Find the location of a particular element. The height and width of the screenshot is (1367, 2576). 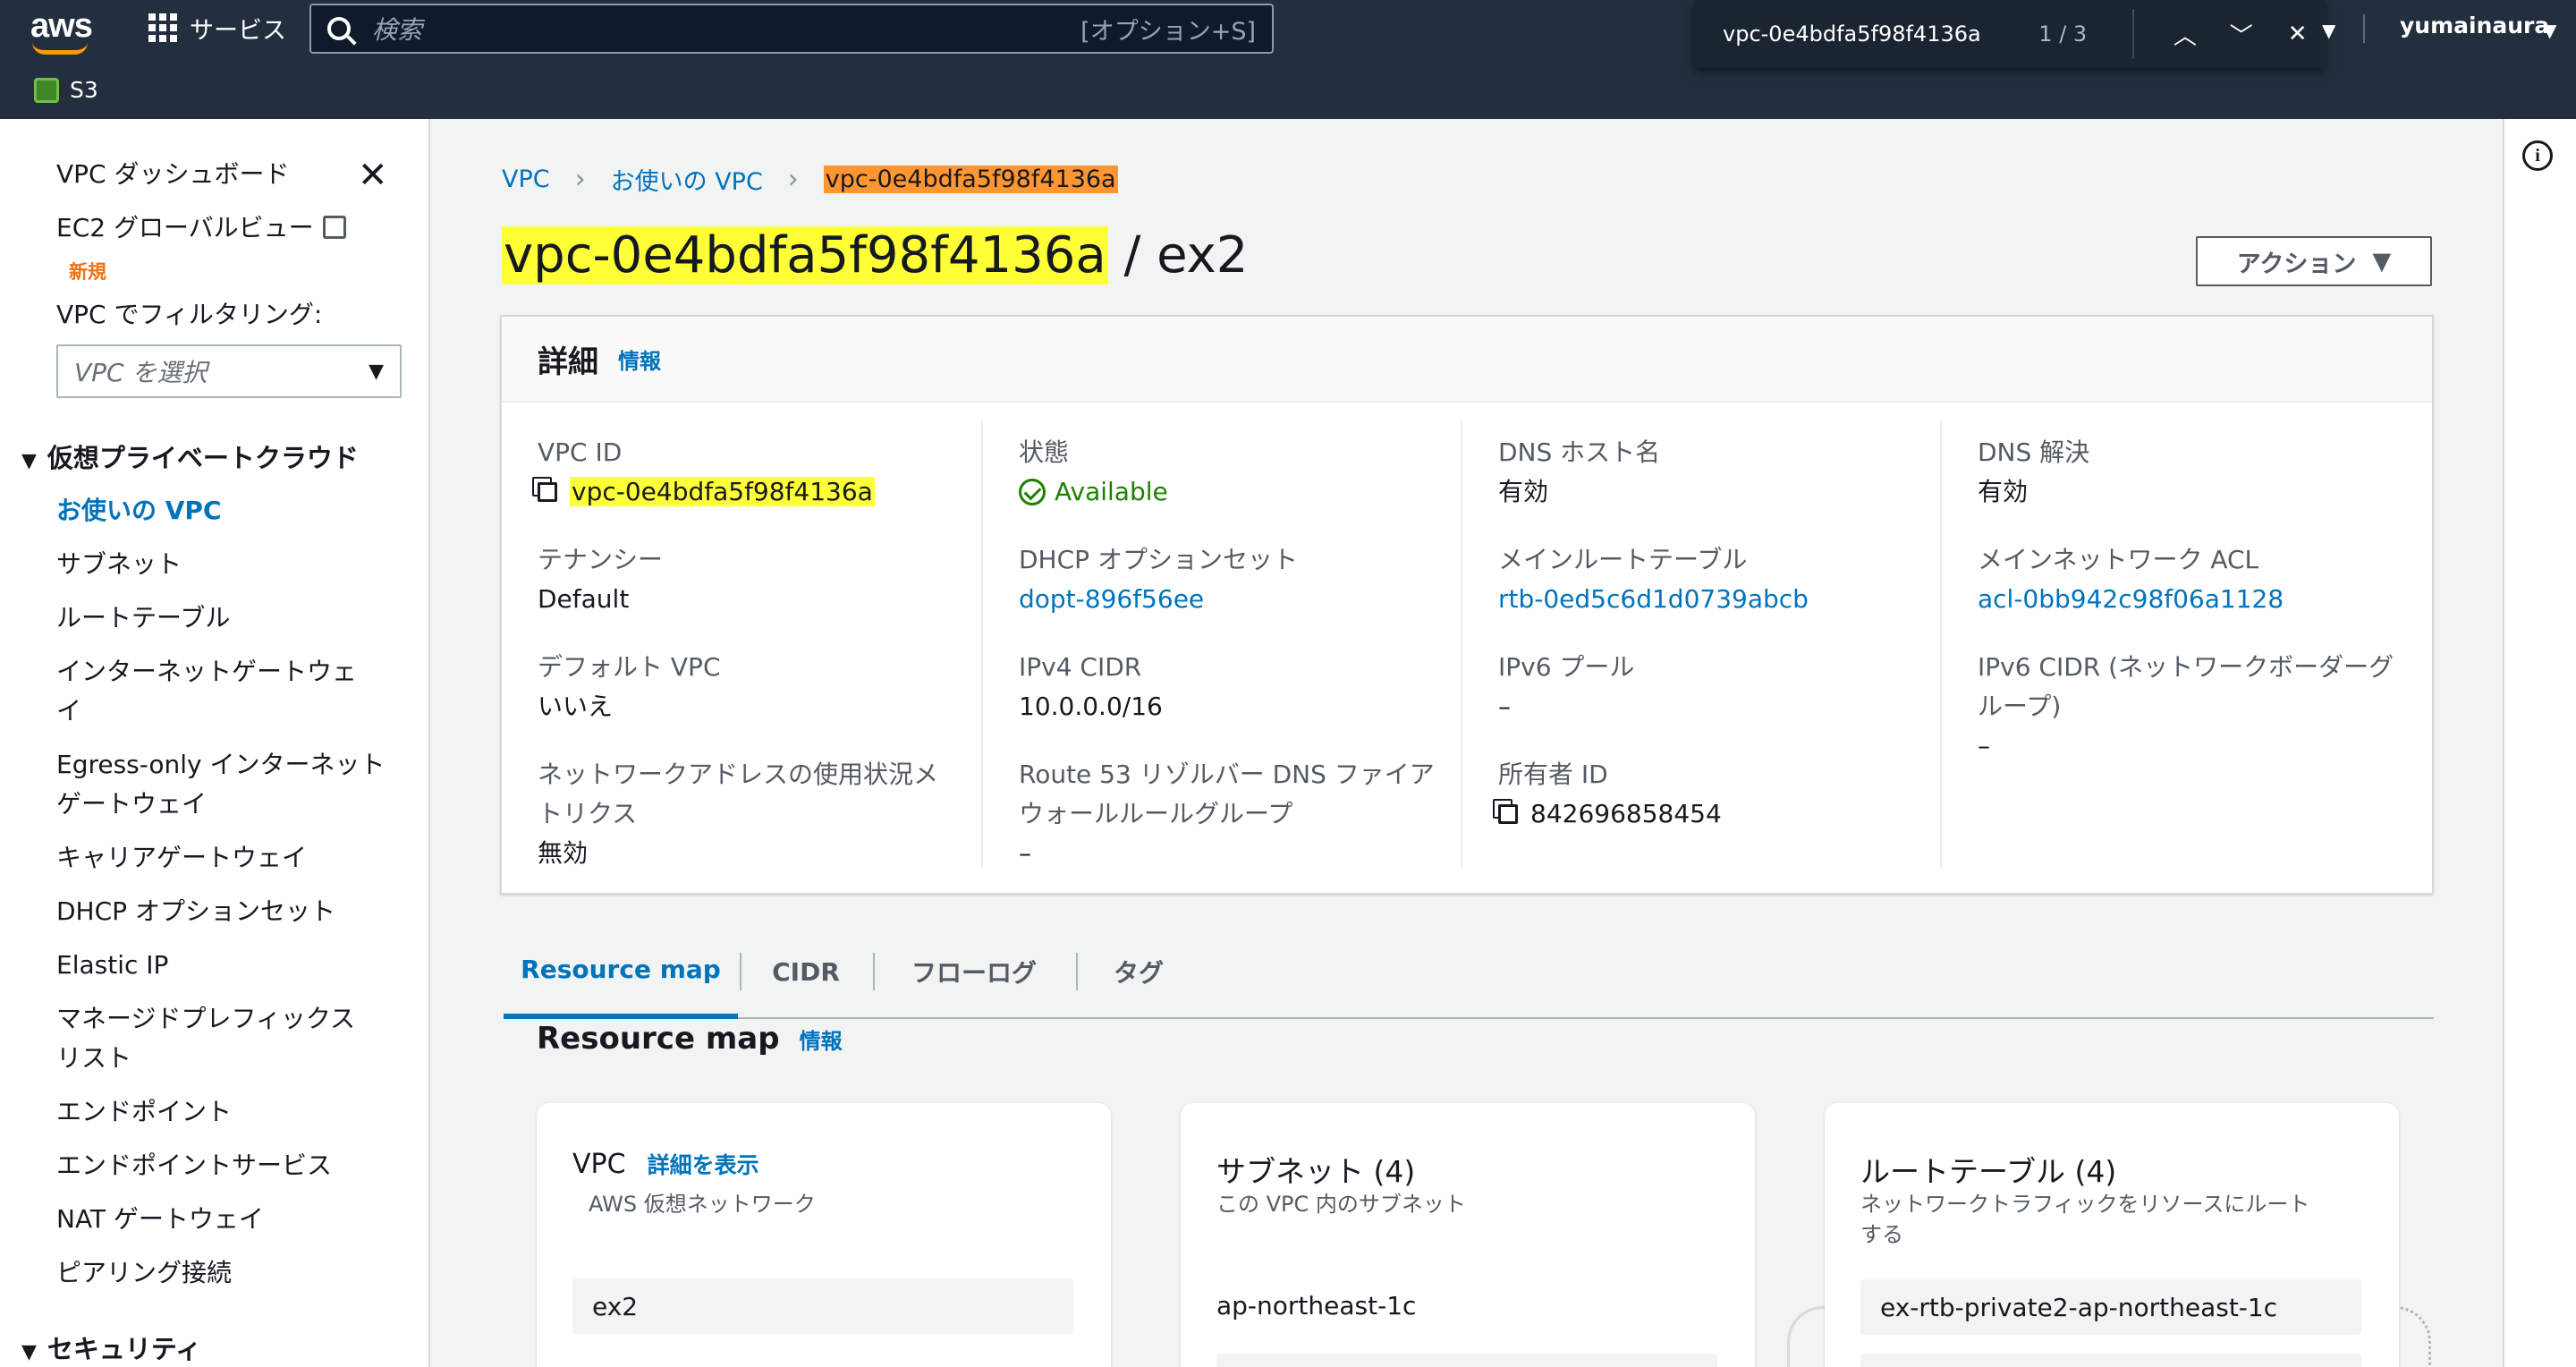

help-panel-bar: i is located at coordinates (2539, 743).